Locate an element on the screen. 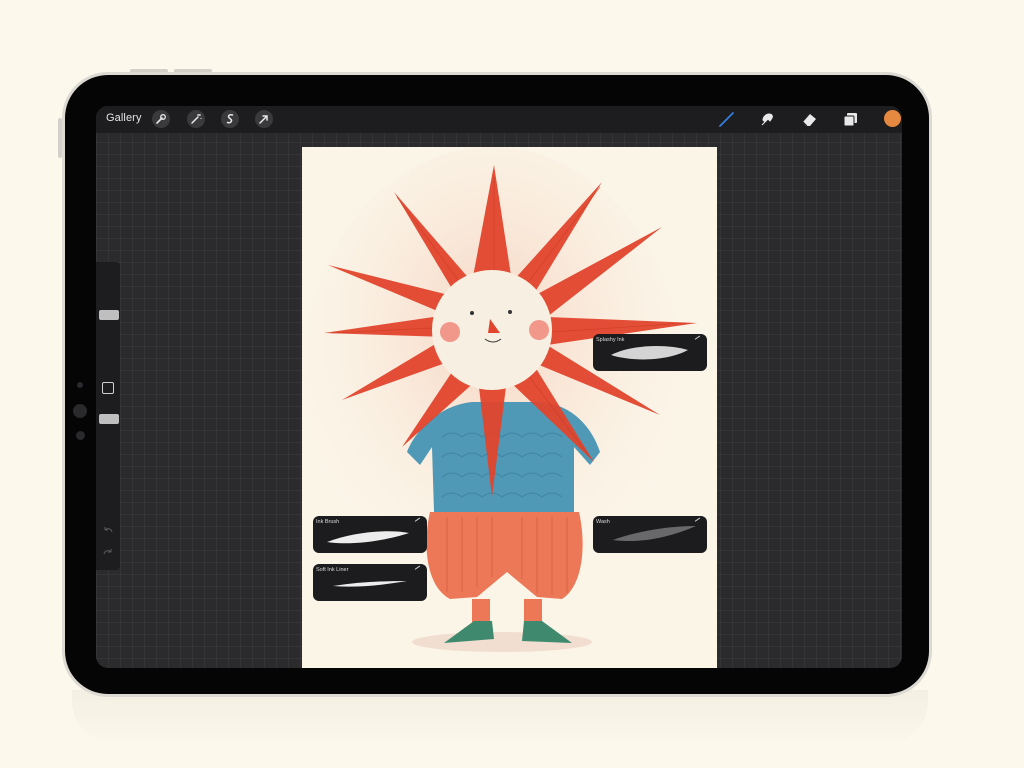  wrench-icon is located at coordinates (161, 119).